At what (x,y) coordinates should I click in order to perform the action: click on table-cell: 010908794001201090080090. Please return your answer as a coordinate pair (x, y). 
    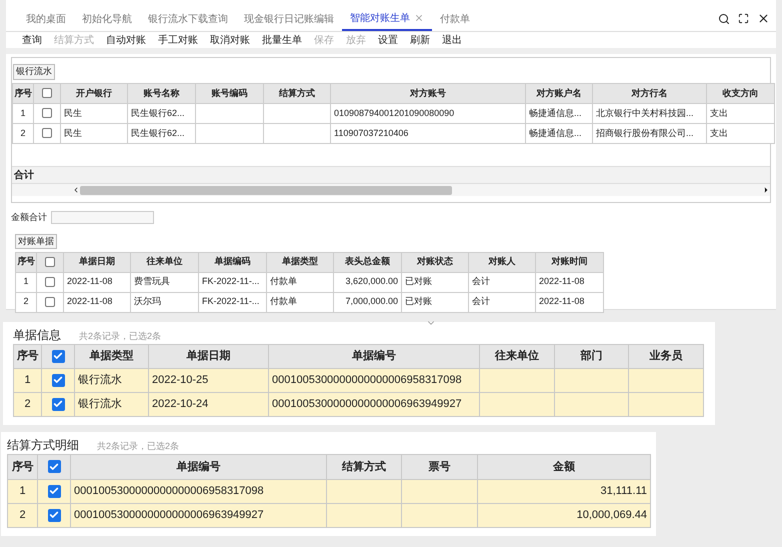
    Looking at the image, I should click on (394, 113).